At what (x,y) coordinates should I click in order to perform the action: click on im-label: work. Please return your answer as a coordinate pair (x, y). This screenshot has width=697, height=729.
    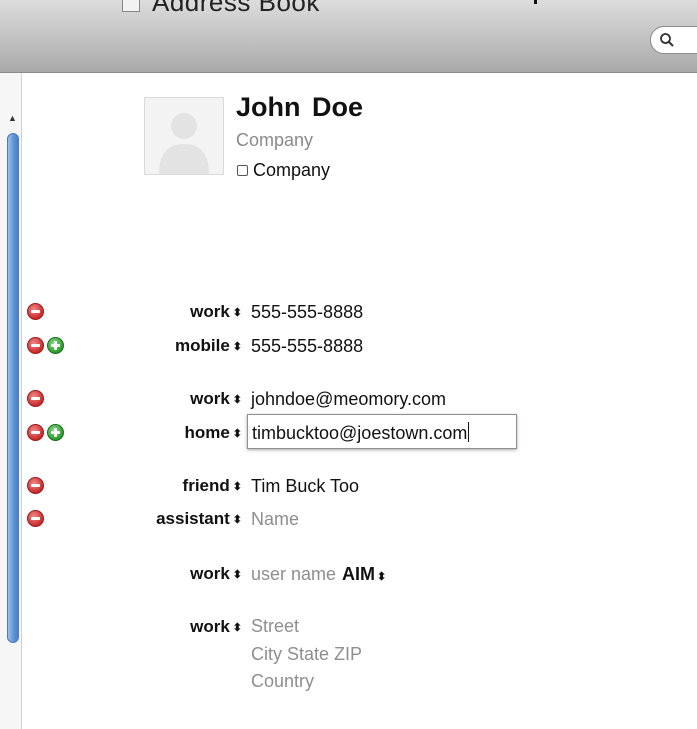
    Looking at the image, I should click on (210, 573).